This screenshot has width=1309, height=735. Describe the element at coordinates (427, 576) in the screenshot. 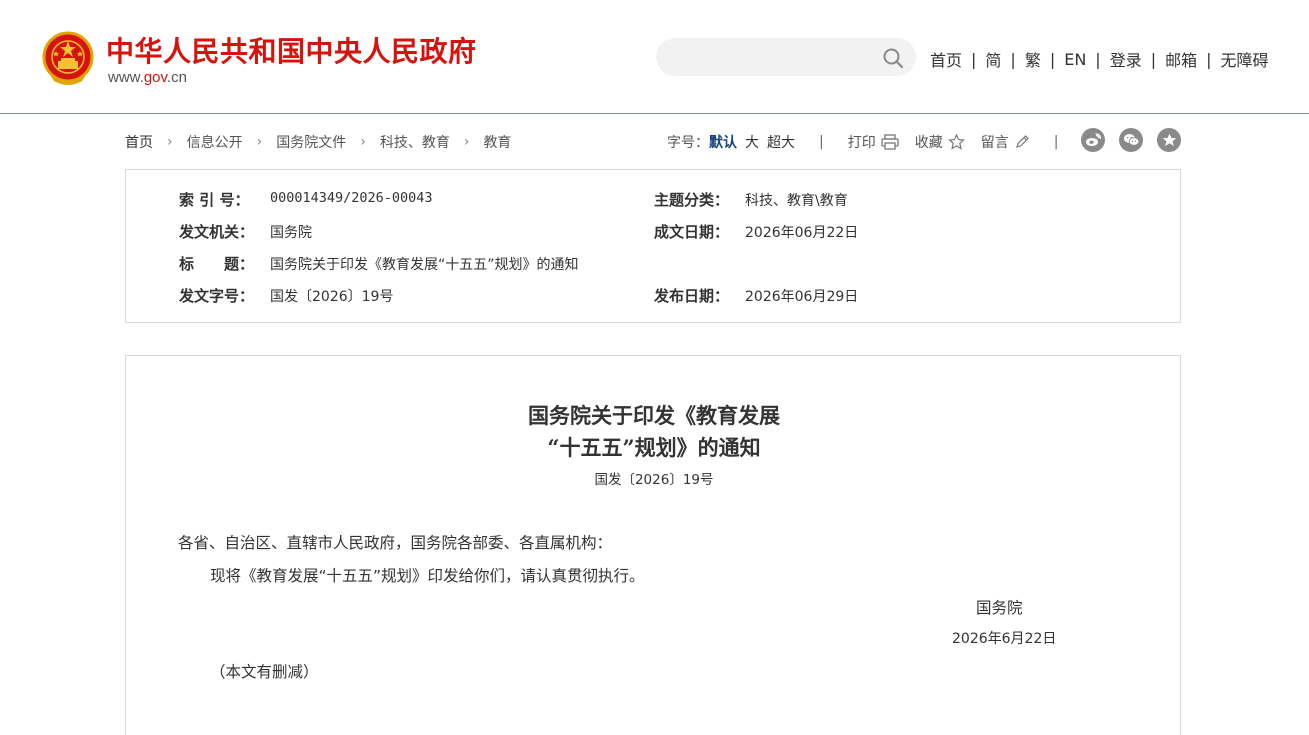

I see `article-paragraph: 现将《教育发展“十五五”规划》印发给你们，请认真贯彻执行。` at that location.